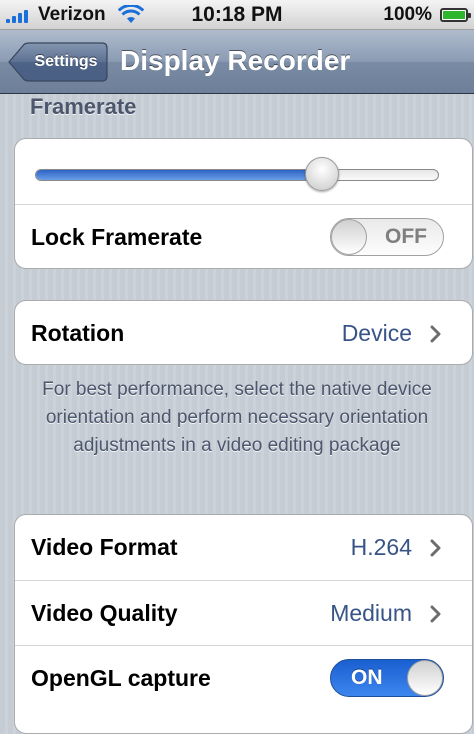 The image size is (474, 734). I want to click on opengl-capture-row: OpenGL capture ON, so click(243, 677).